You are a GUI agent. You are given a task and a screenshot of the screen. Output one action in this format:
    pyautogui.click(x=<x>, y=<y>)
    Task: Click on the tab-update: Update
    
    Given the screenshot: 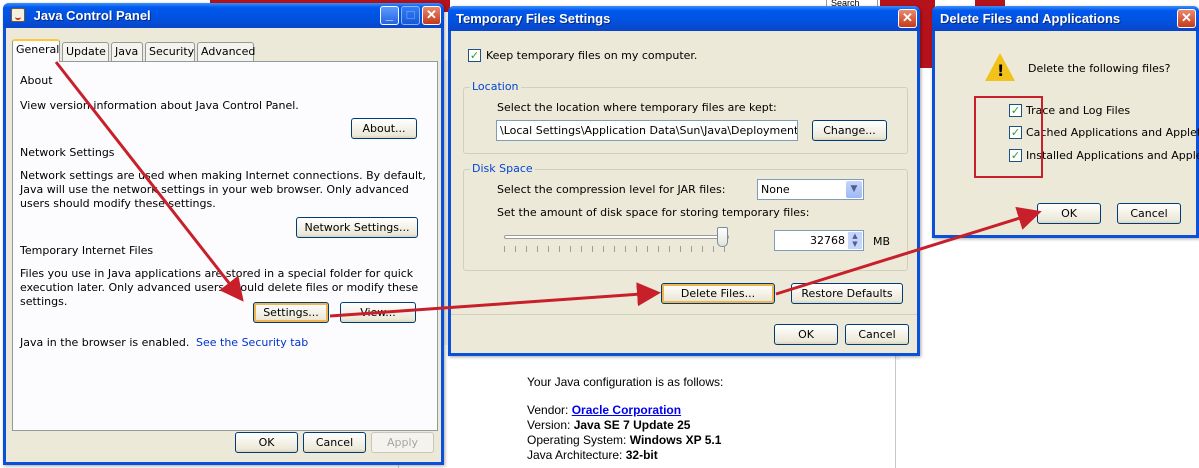 What is the action you would take?
    pyautogui.click(x=85, y=51)
    